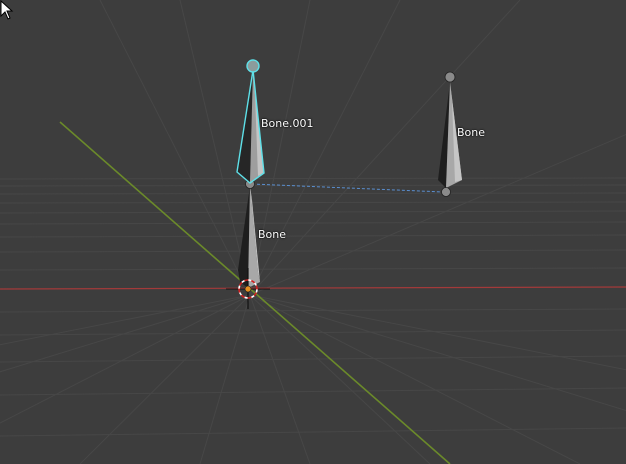 Image resolution: width=626 pixels, height=464 pixels. I want to click on bone-selected, so click(250, 121).